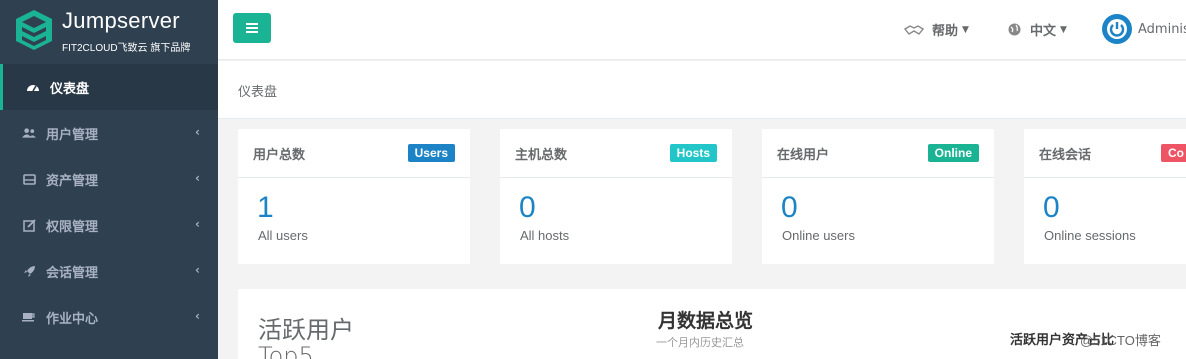 Image resolution: width=1186 pixels, height=359 pixels. I want to click on sidebar-item-permissions: 权限管理 ‹, so click(109, 225).